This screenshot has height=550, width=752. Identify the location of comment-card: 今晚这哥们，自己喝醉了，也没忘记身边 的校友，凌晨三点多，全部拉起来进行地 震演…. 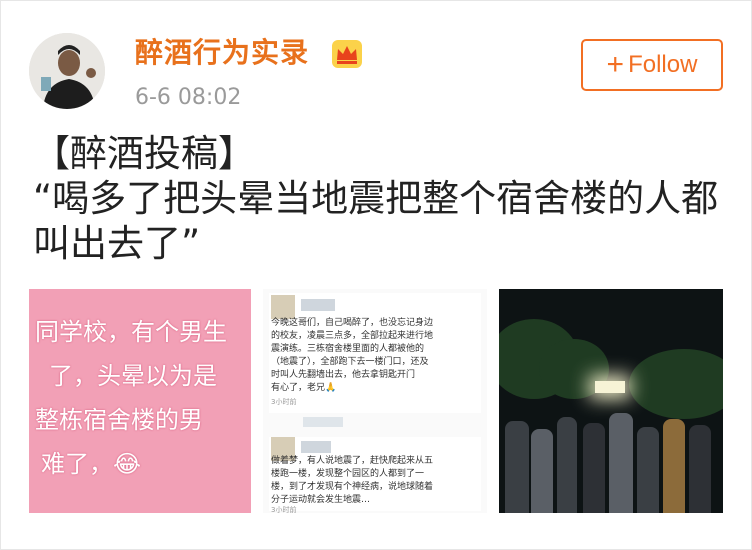
(375, 353).